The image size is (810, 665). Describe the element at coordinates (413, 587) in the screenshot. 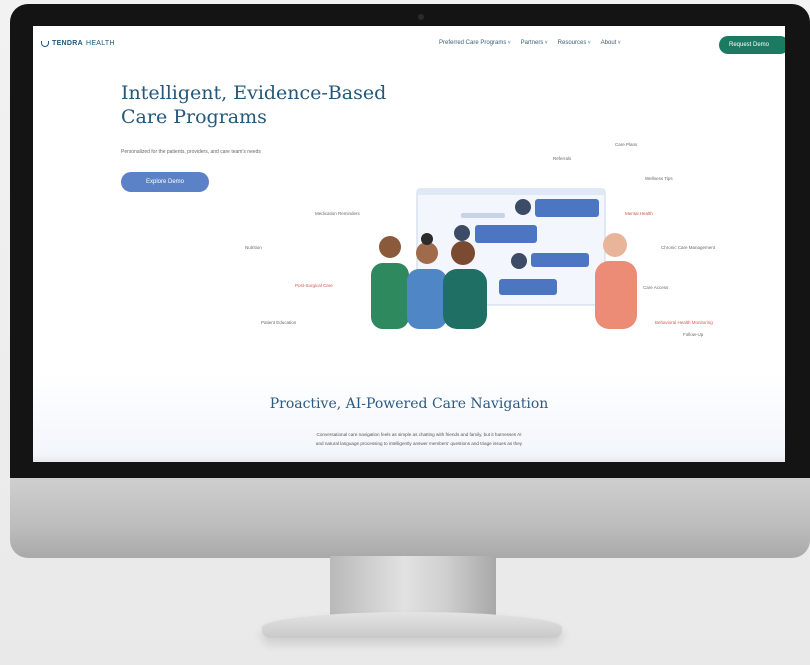

I see `monitor-stand` at that location.